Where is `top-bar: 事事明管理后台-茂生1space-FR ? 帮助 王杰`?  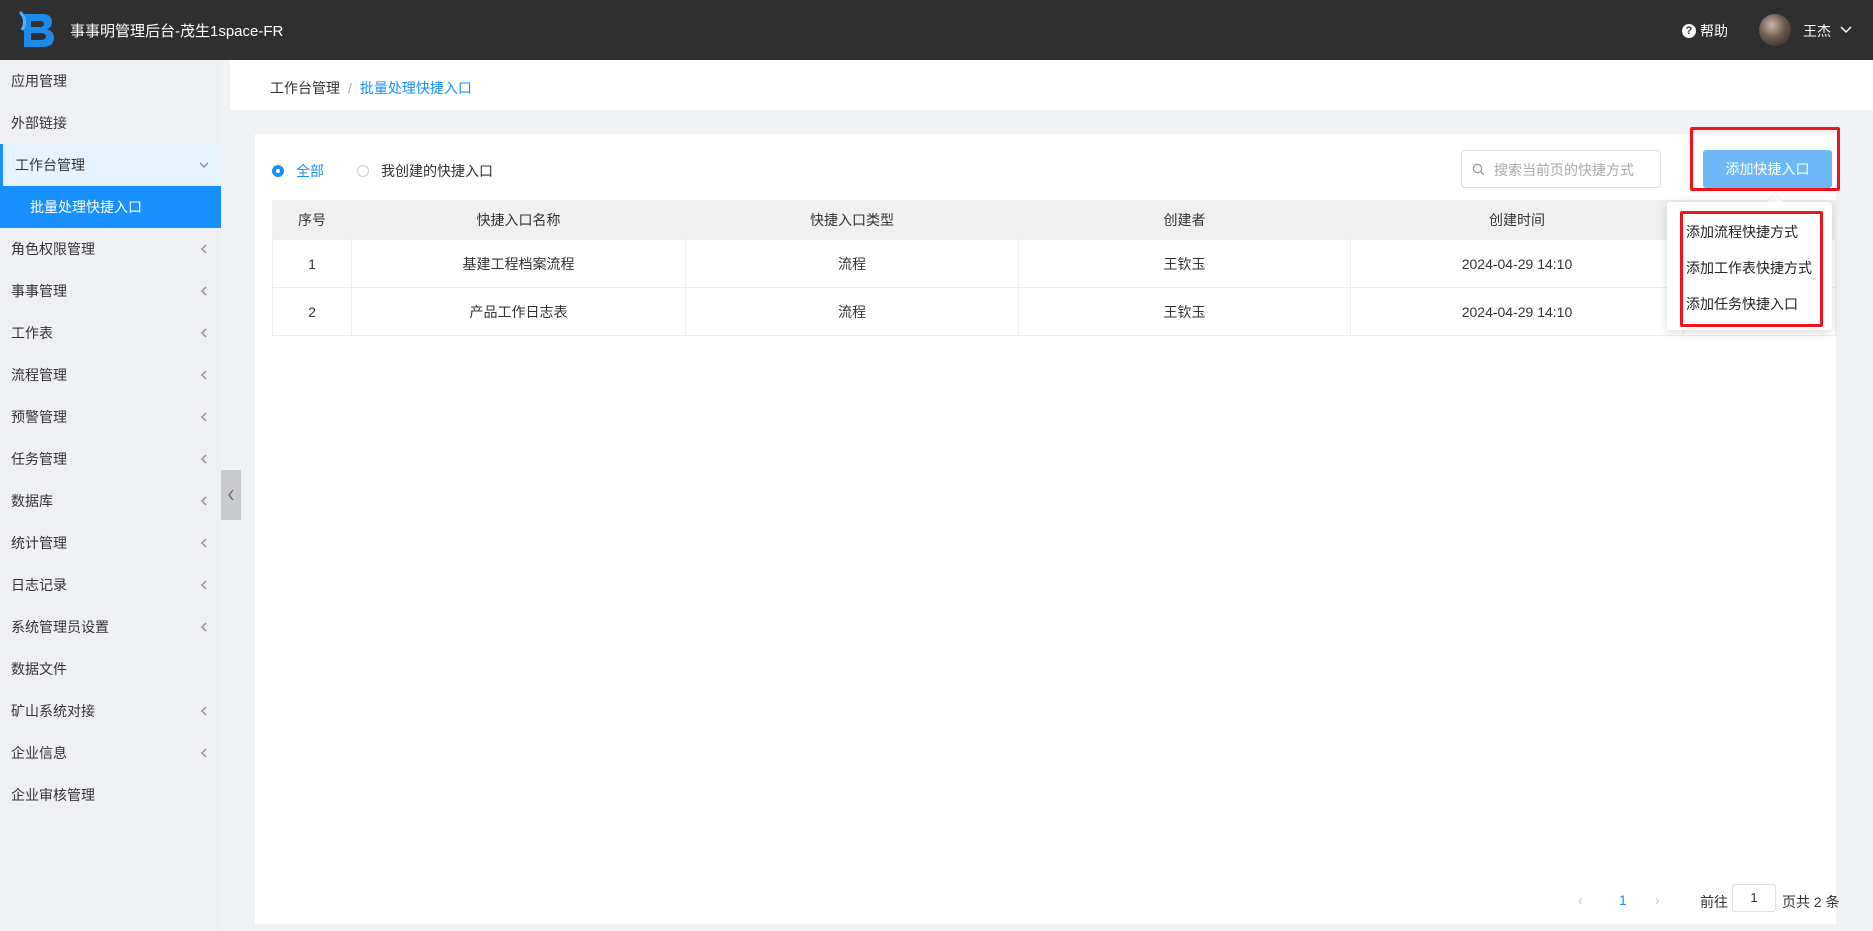 top-bar: 事事明管理后台-茂生1space-FR ? 帮助 王杰 is located at coordinates (936, 30).